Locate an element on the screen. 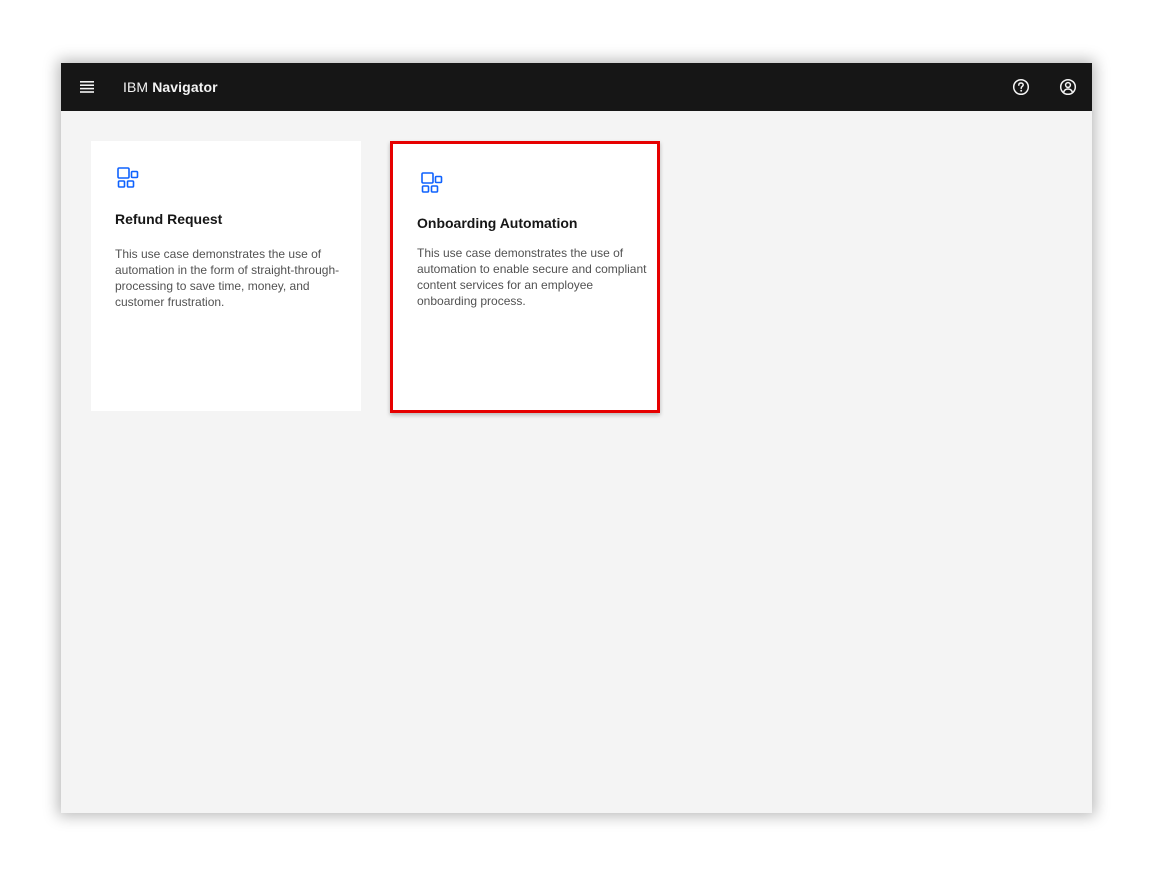 This screenshot has height=877, width=1152. card-title: Onboarding Automation is located at coordinates (497, 223).